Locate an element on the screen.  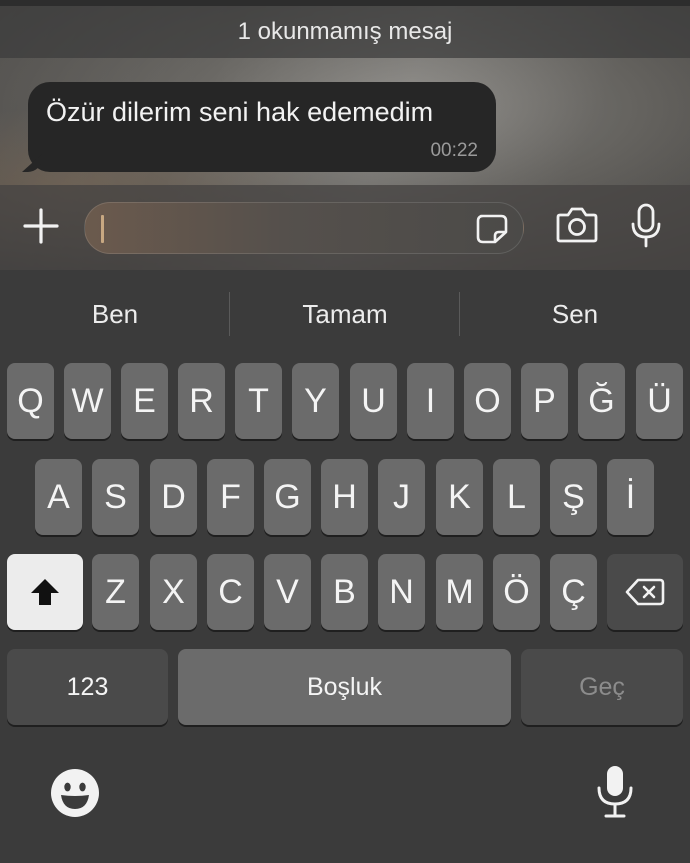
key-p: P is located at coordinates (544, 401).